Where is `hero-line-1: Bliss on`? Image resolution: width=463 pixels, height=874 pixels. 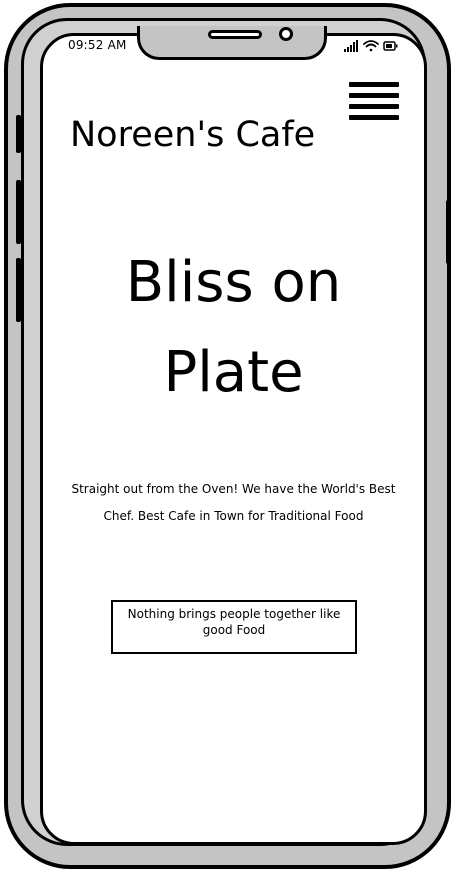
hero-line-1: Bliss on is located at coordinates (233, 282).